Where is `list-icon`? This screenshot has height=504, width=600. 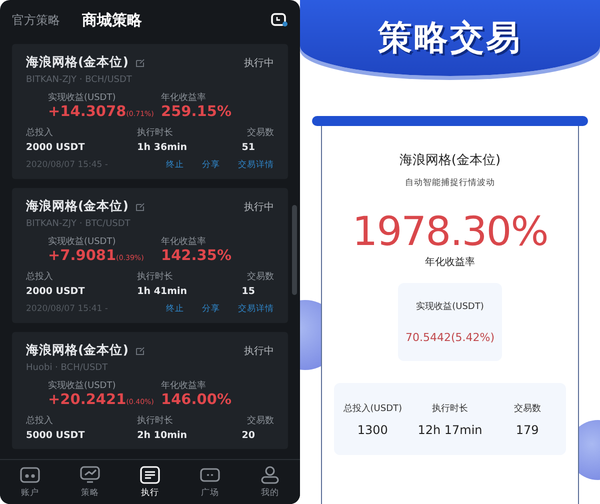 list-icon is located at coordinates (150, 475).